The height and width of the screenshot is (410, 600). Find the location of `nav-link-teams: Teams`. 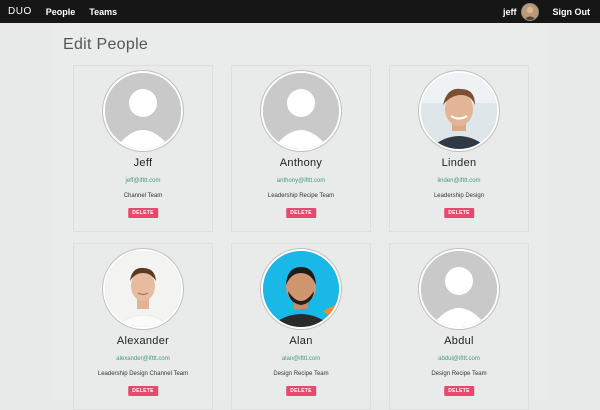

nav-link-teams: Teams is located at coordinates (103, 12).